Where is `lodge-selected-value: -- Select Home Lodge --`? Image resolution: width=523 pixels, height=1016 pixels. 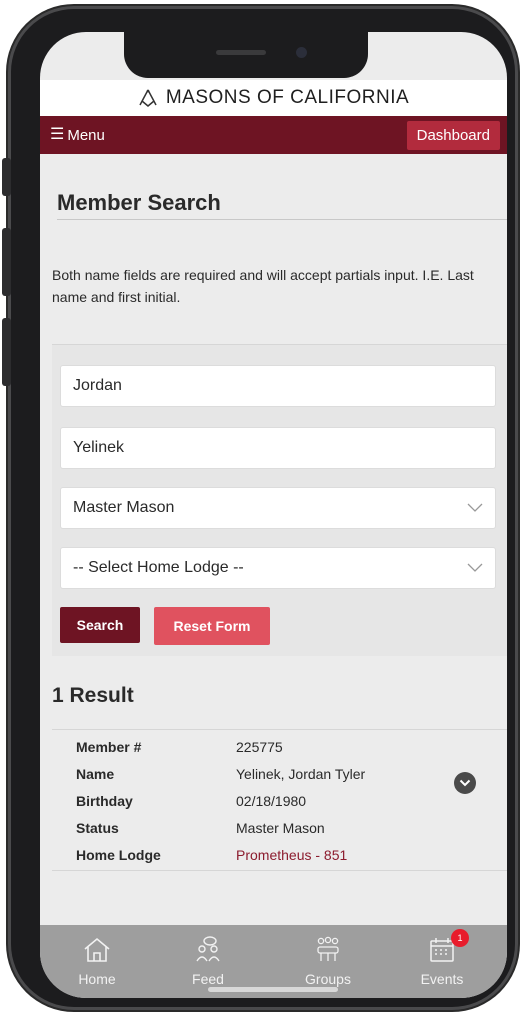
lodge-selected-value: -- Select Home Lodge -- is located at coordinates (158, 567).